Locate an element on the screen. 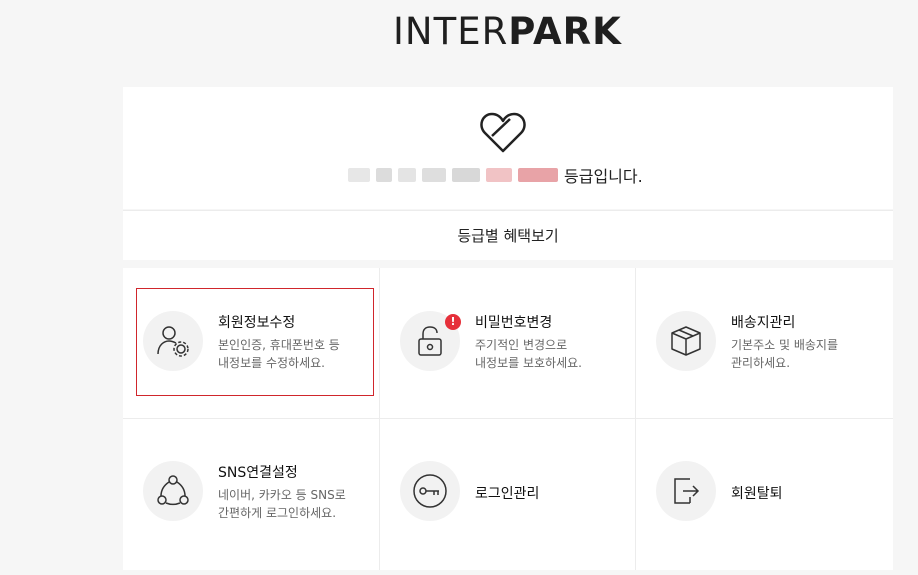 Image resolution: width=918 pixels, height=575 pixels. benefit-label: 등급별 혜택보기 is located at coordinates (508, 236).